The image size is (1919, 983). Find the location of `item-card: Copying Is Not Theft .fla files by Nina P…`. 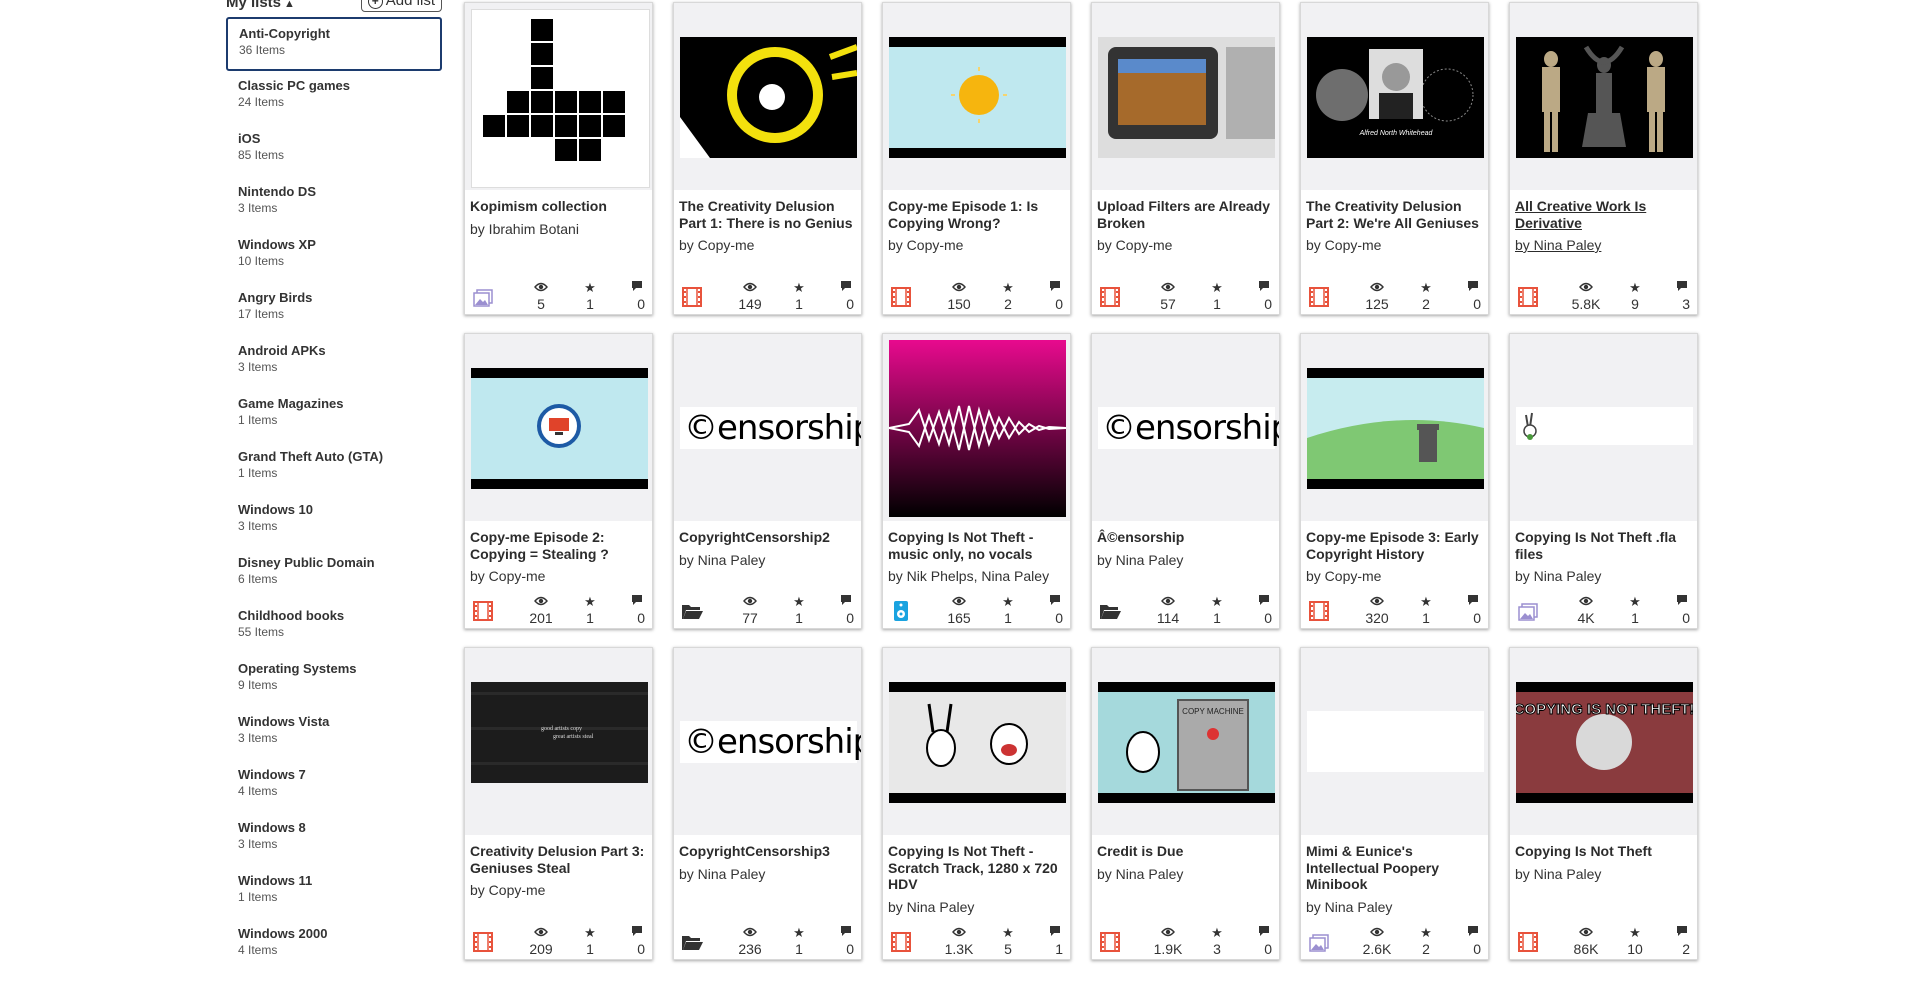

item-card: Copying Is Not Theft .fla files by Nina P… is located at coordinates (1603, 481).